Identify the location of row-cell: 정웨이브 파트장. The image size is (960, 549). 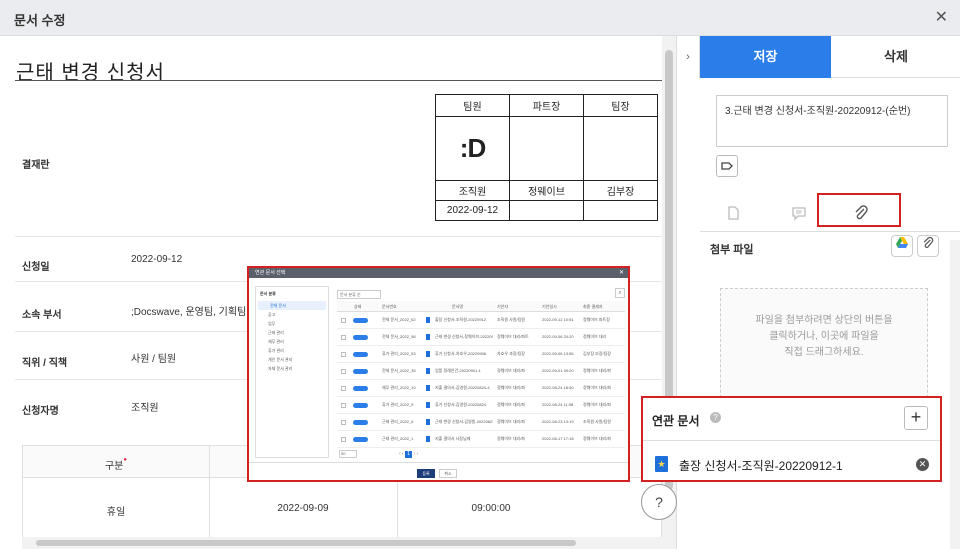
(596, 319).